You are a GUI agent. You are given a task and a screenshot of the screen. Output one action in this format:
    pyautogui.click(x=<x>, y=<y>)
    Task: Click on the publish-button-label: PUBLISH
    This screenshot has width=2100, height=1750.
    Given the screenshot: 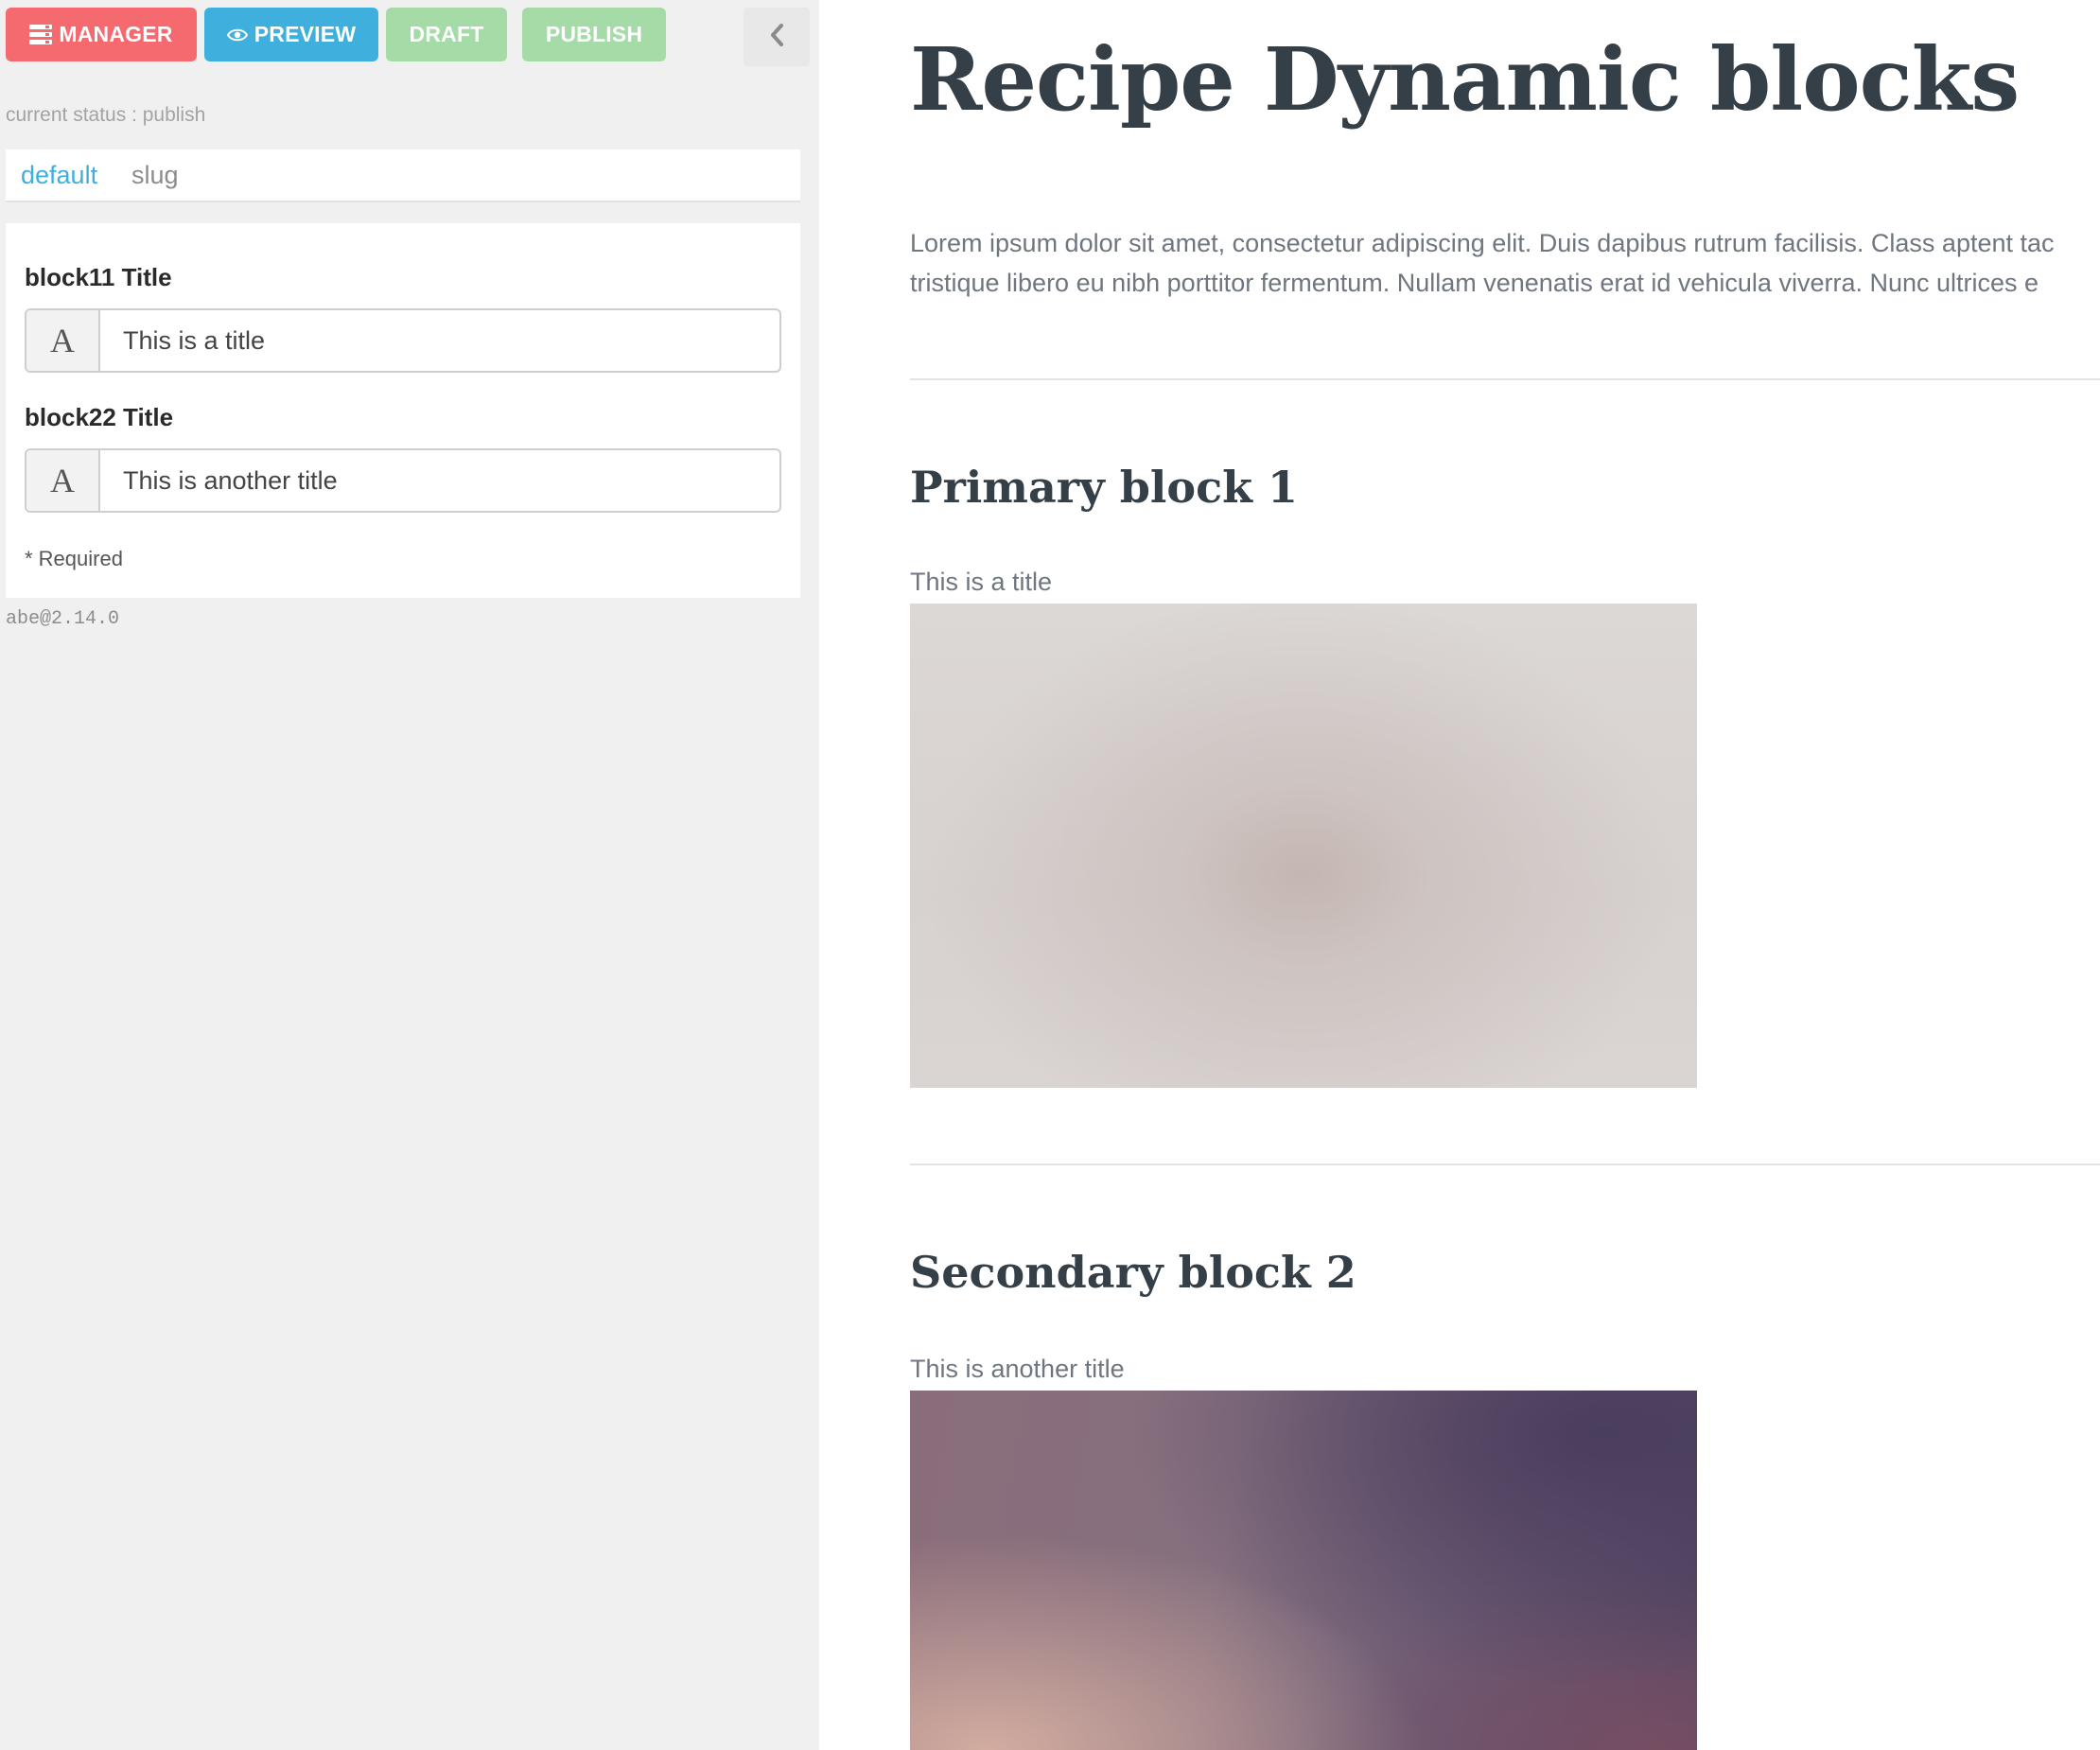 What is the action you would take?
    pyautogui.click(x=594, y=34)
    